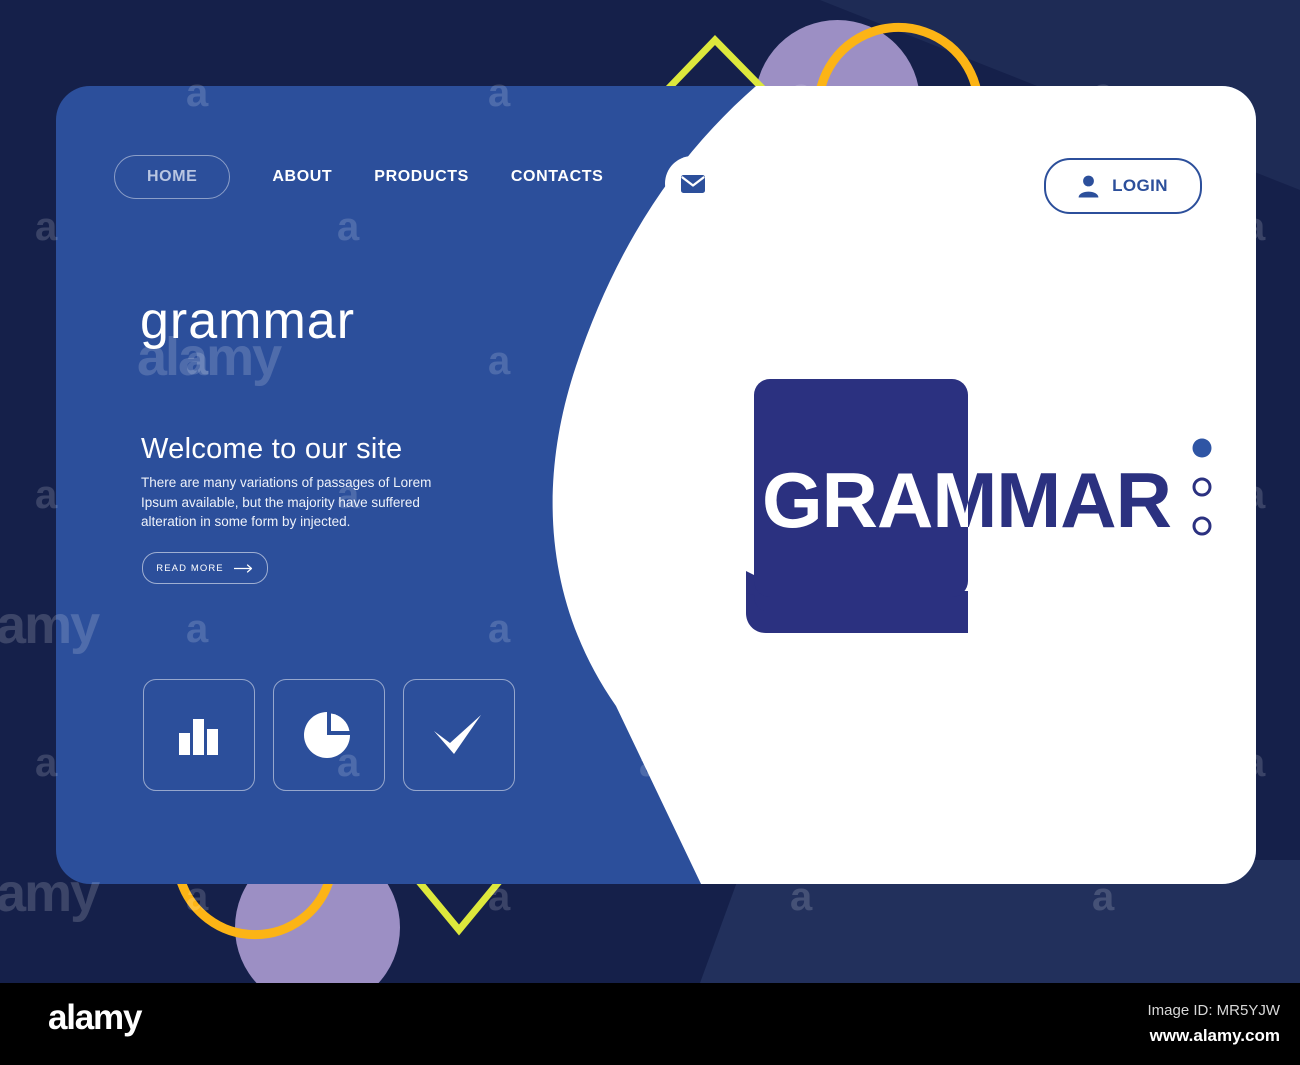 The image size is (1300, 1065). I want to click on main-navigation: HOME ABOUT PRODUCTS CONTACTS, so click(358, 177).